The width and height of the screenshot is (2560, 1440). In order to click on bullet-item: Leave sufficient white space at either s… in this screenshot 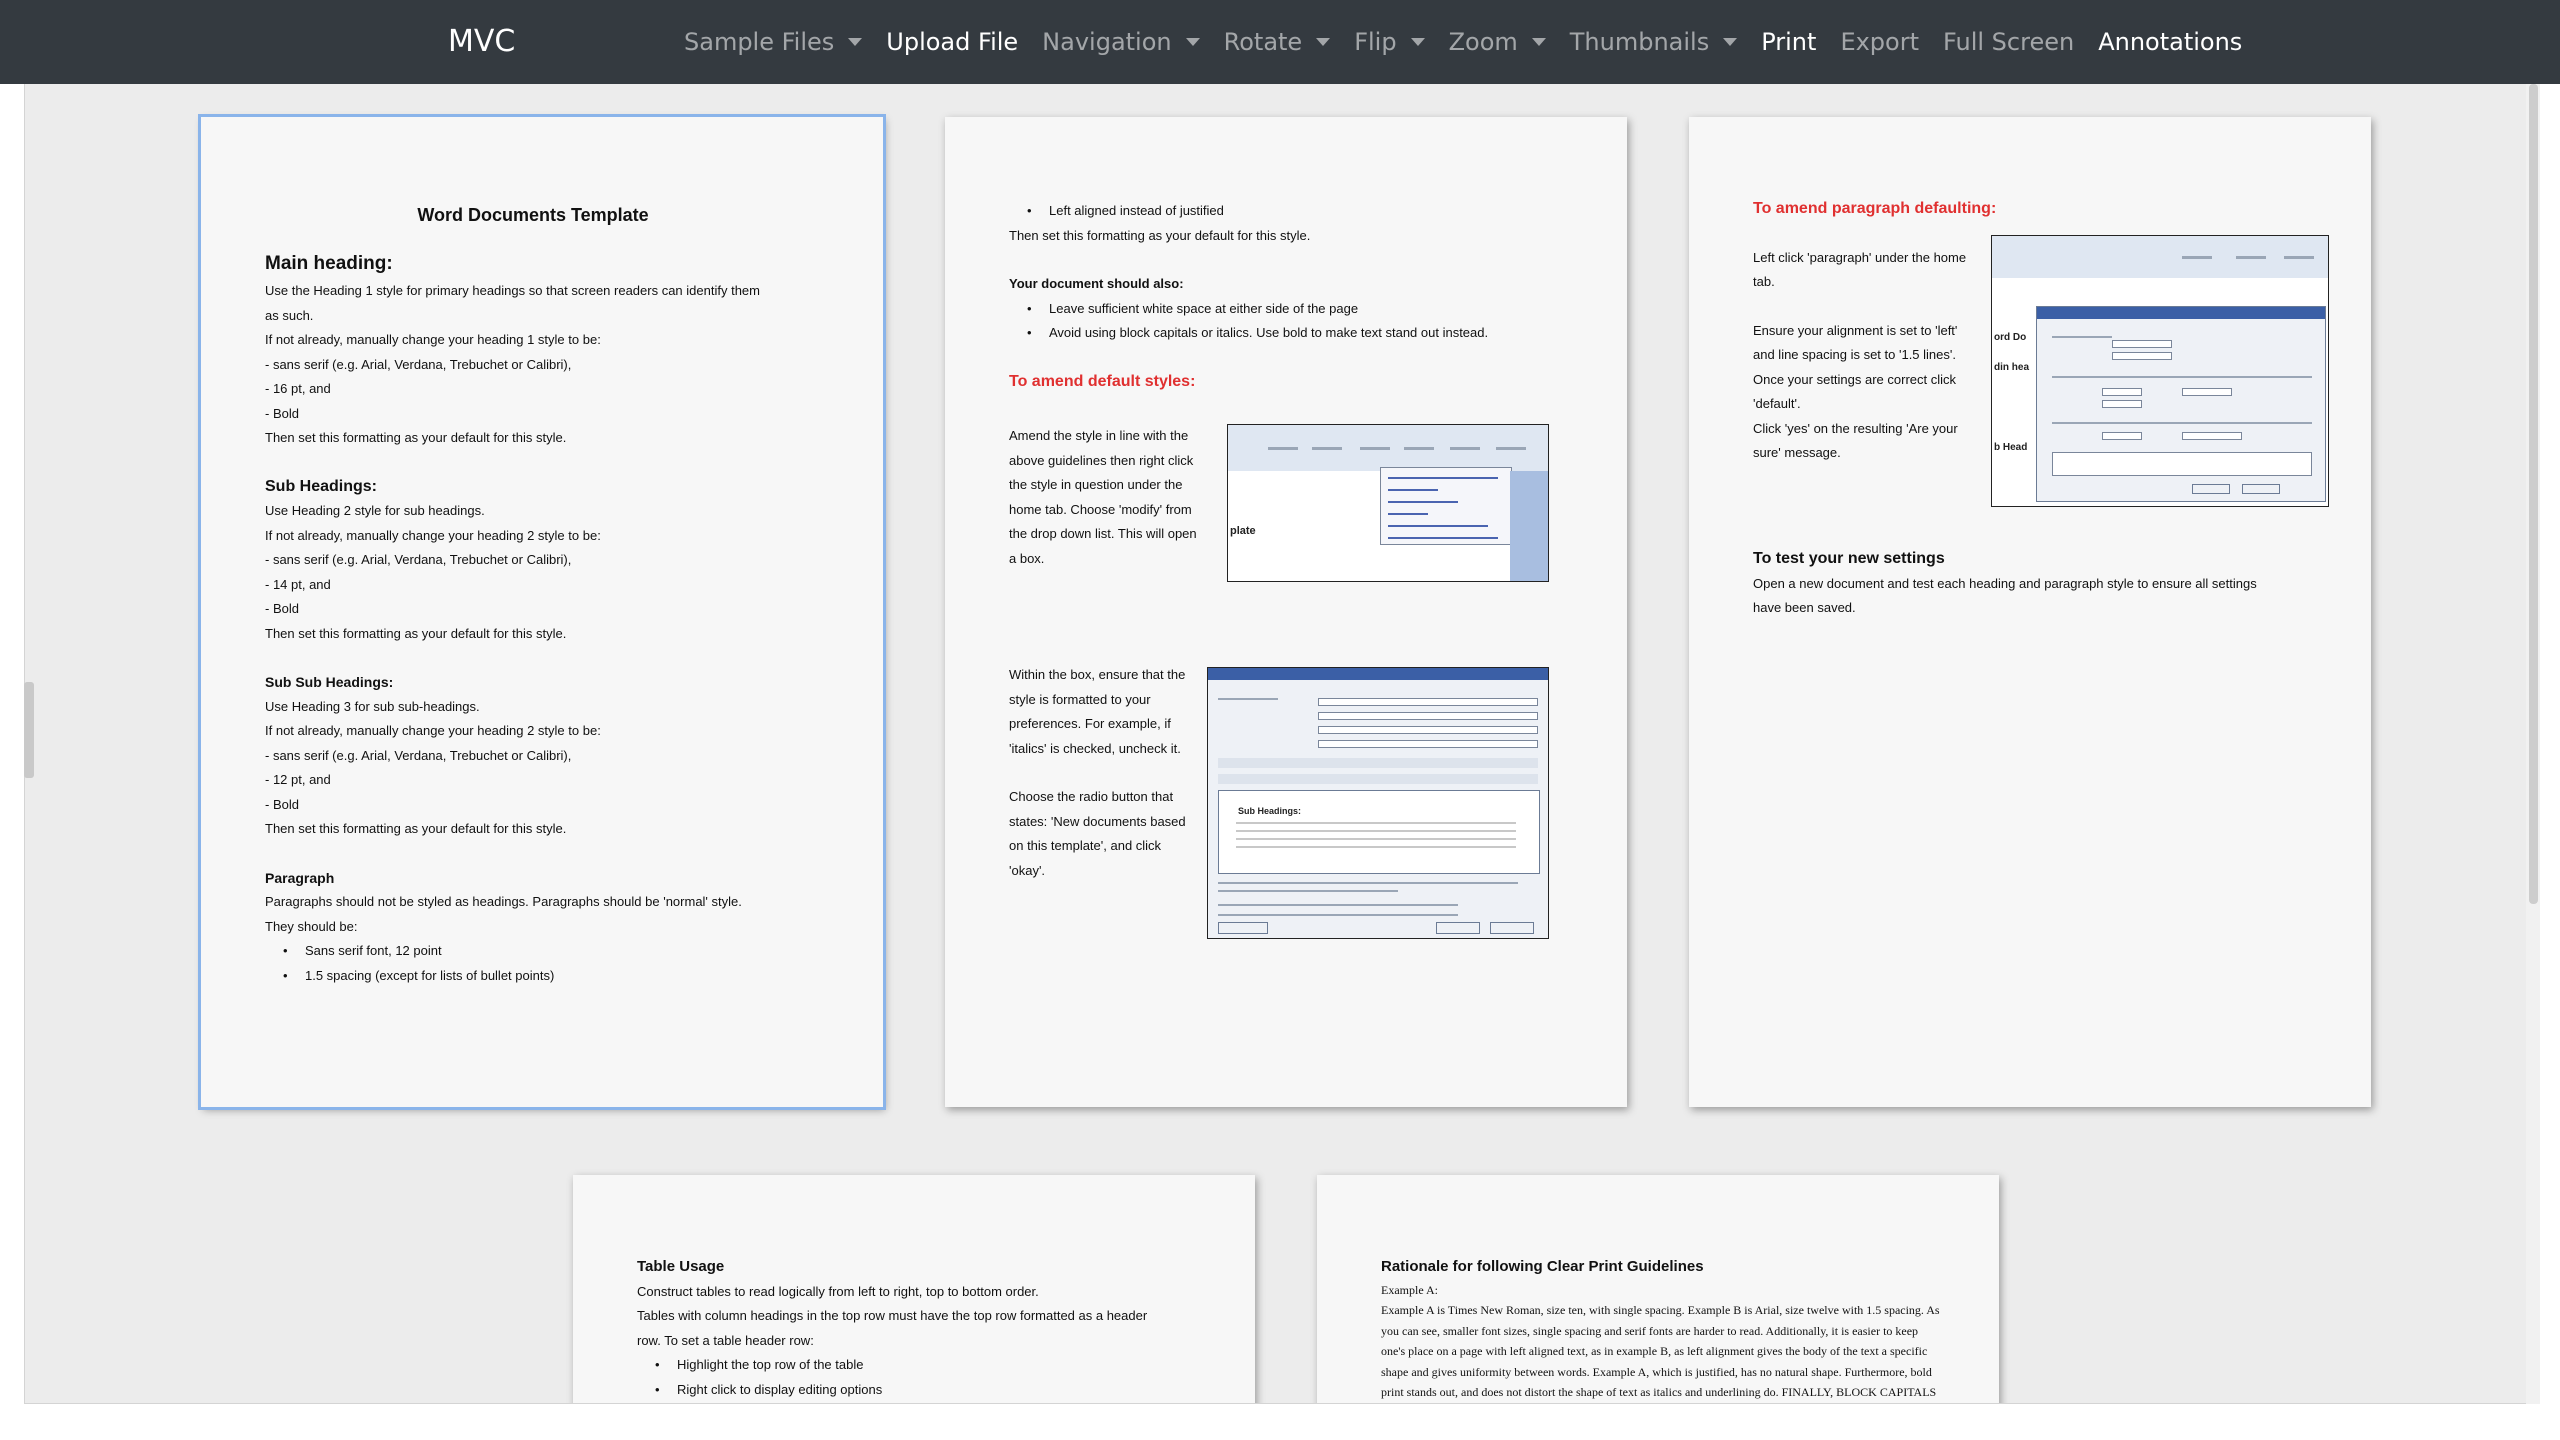, I will do `click(1289, 309)`.